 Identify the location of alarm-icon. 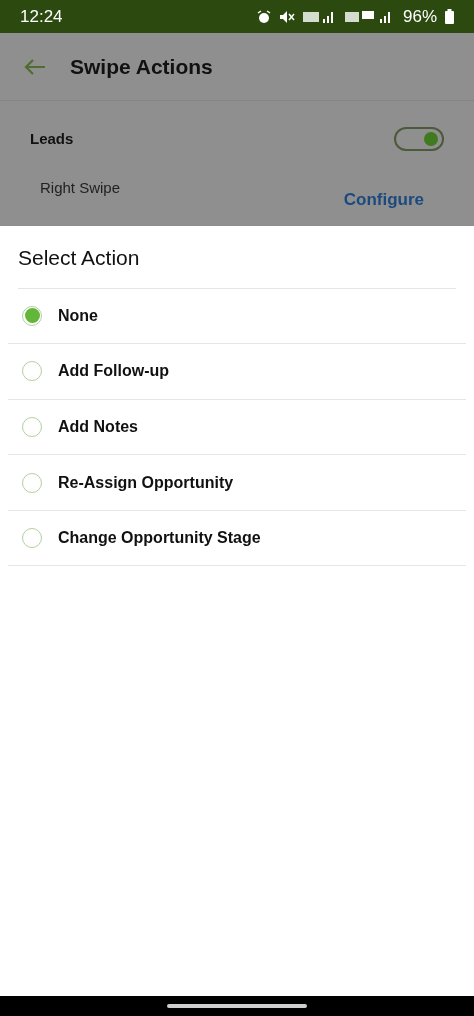
(263, 16).